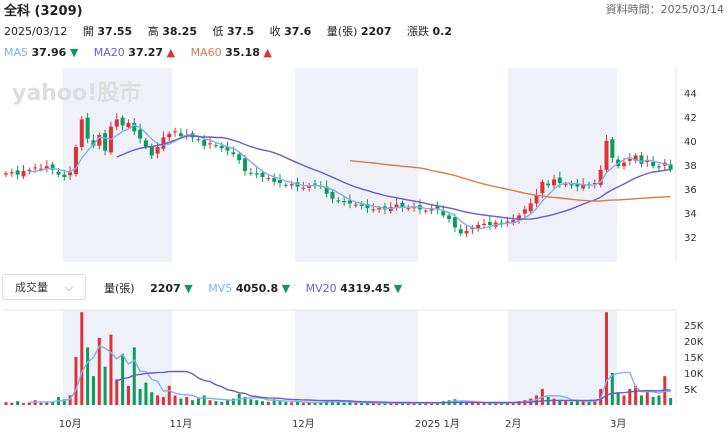  Describe the element at coordinates (618, 424) in the screenshot. I see `month-label: 3月` at that location.